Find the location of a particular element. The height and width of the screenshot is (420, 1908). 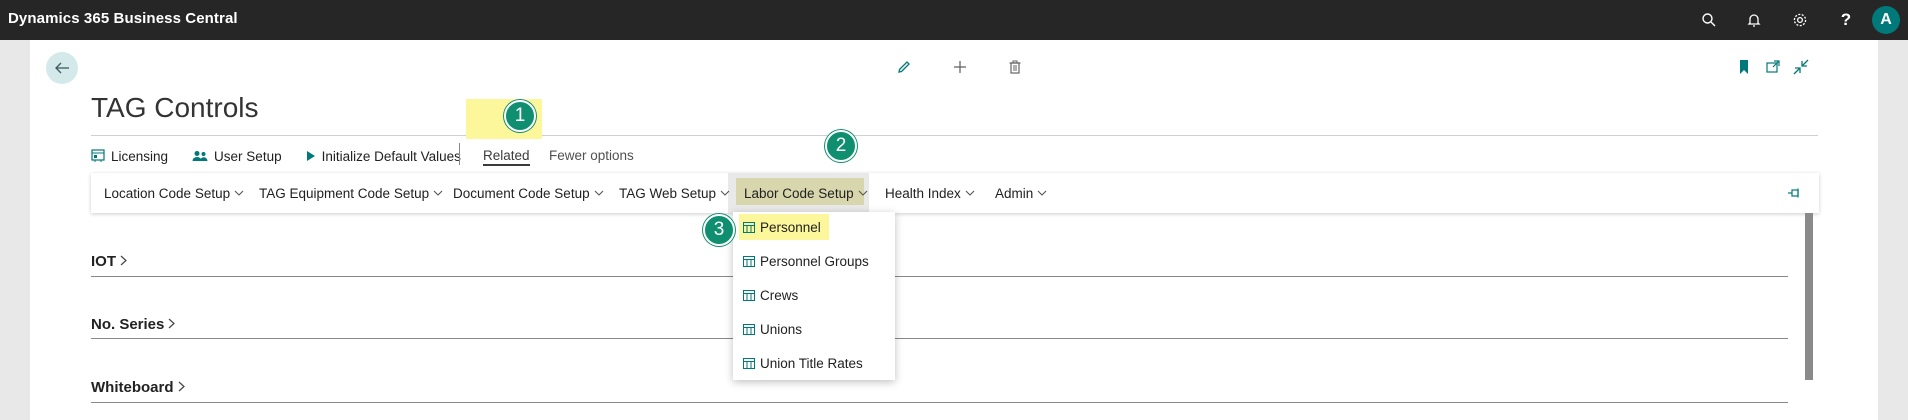

menu-label: TAG Equipment Code Setup is located at coordinates (344, 193).